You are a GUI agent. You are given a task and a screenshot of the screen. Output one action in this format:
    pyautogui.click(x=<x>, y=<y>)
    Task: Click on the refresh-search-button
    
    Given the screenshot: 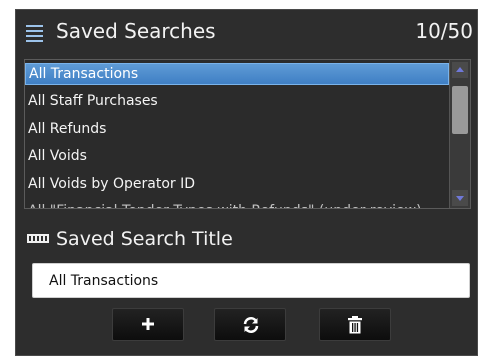 What is the action you would take?
    pyautogui.click(x=250, y=324)
    